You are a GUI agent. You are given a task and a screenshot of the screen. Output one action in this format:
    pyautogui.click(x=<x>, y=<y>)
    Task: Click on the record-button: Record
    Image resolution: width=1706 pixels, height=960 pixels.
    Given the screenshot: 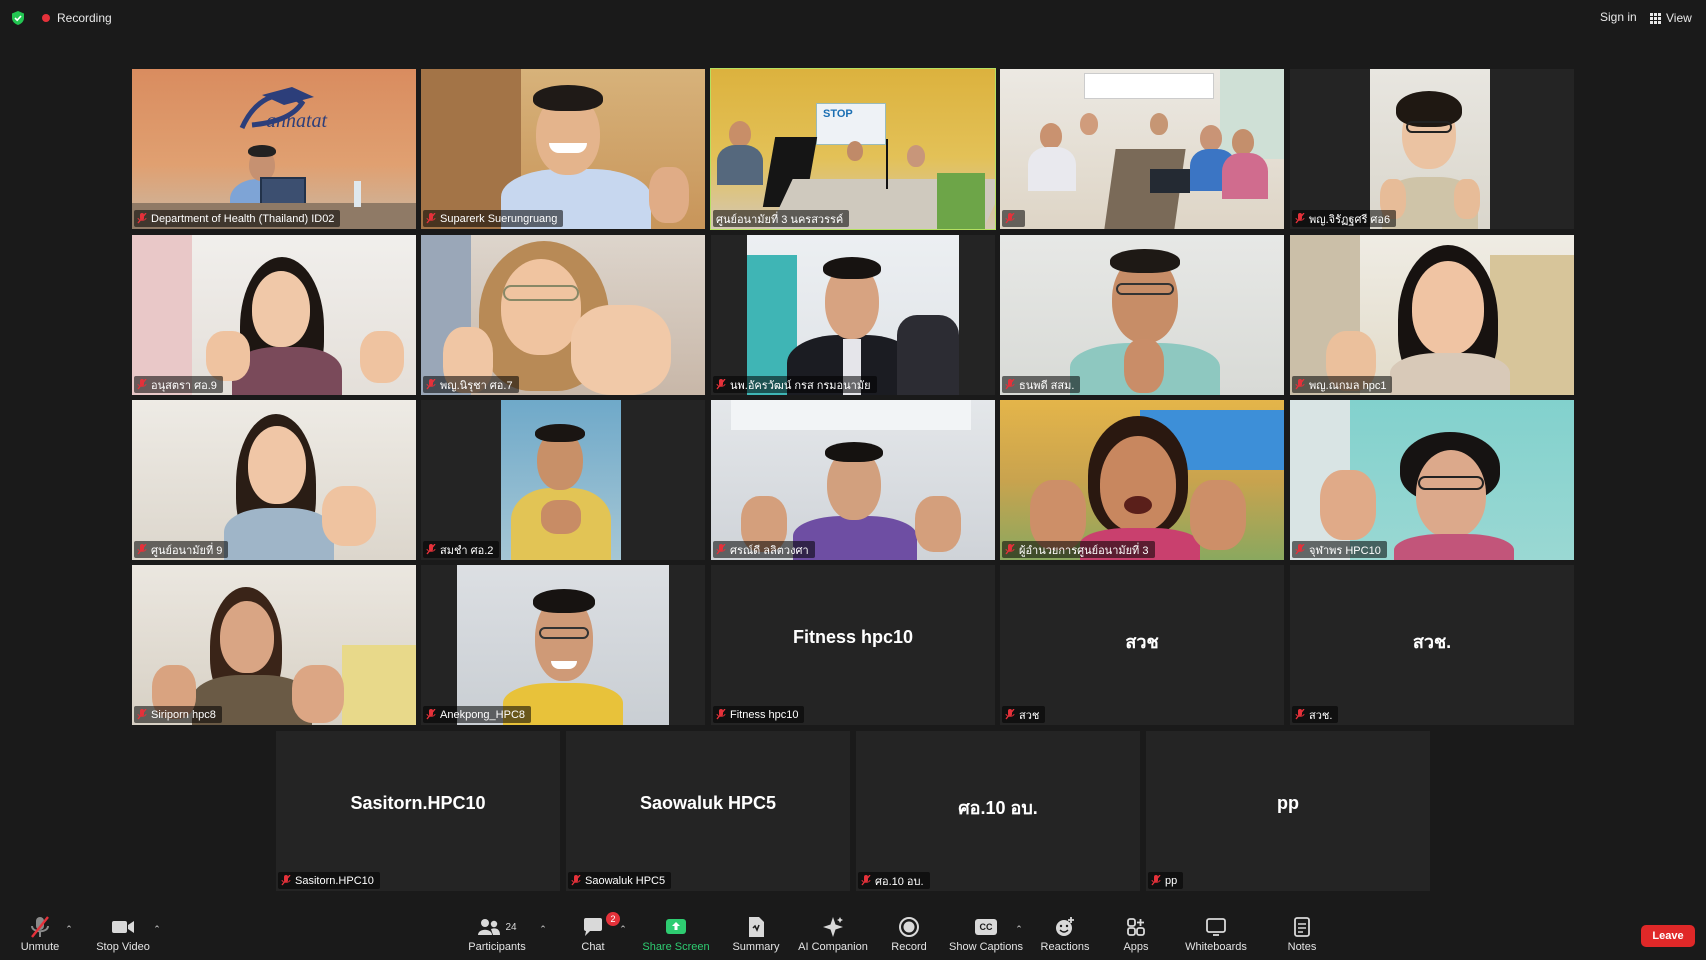 What is the action you would take?
    pyautogui.click(x=909, y=934)
    